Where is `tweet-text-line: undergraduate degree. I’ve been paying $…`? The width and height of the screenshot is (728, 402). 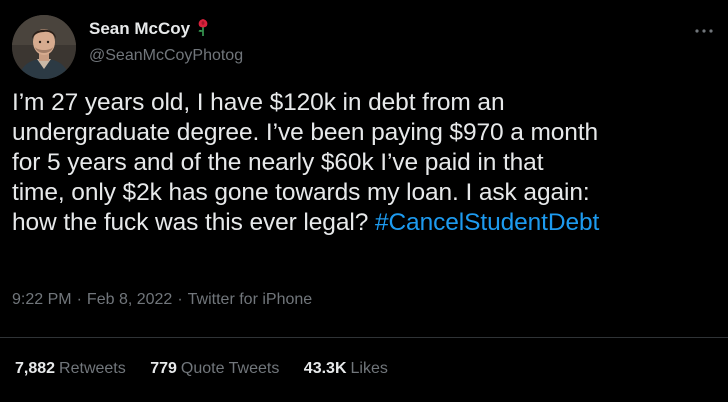
tweet-text-line: undergraduate degree. I’ve been paying $… is located at coordinates (305, 132).